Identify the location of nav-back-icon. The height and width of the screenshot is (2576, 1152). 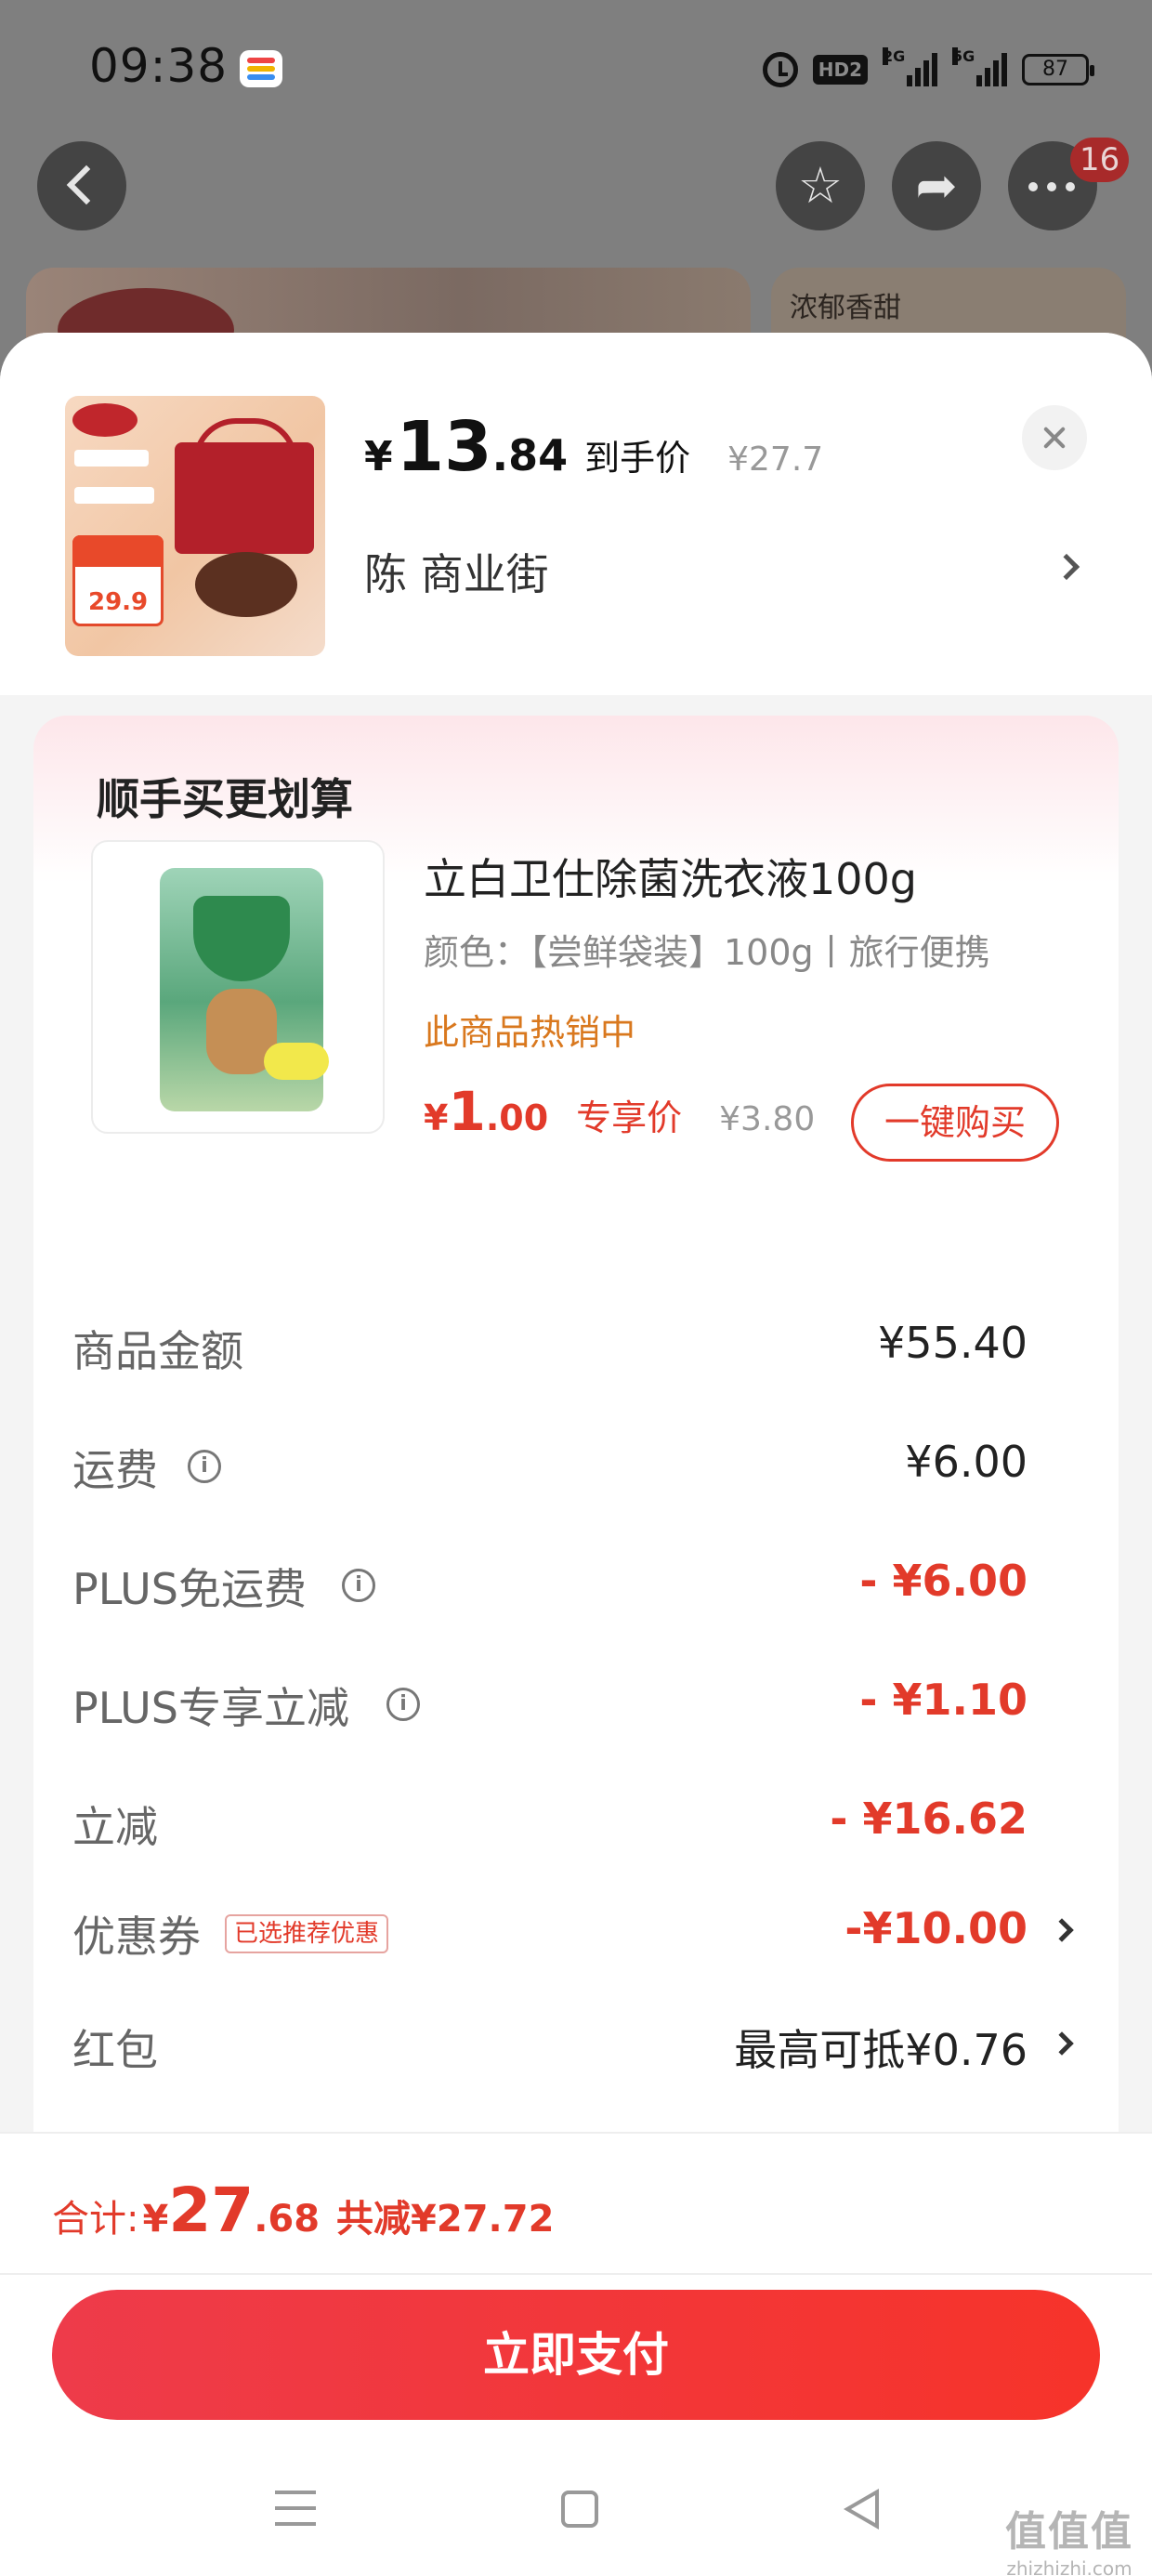
(861, 2509).